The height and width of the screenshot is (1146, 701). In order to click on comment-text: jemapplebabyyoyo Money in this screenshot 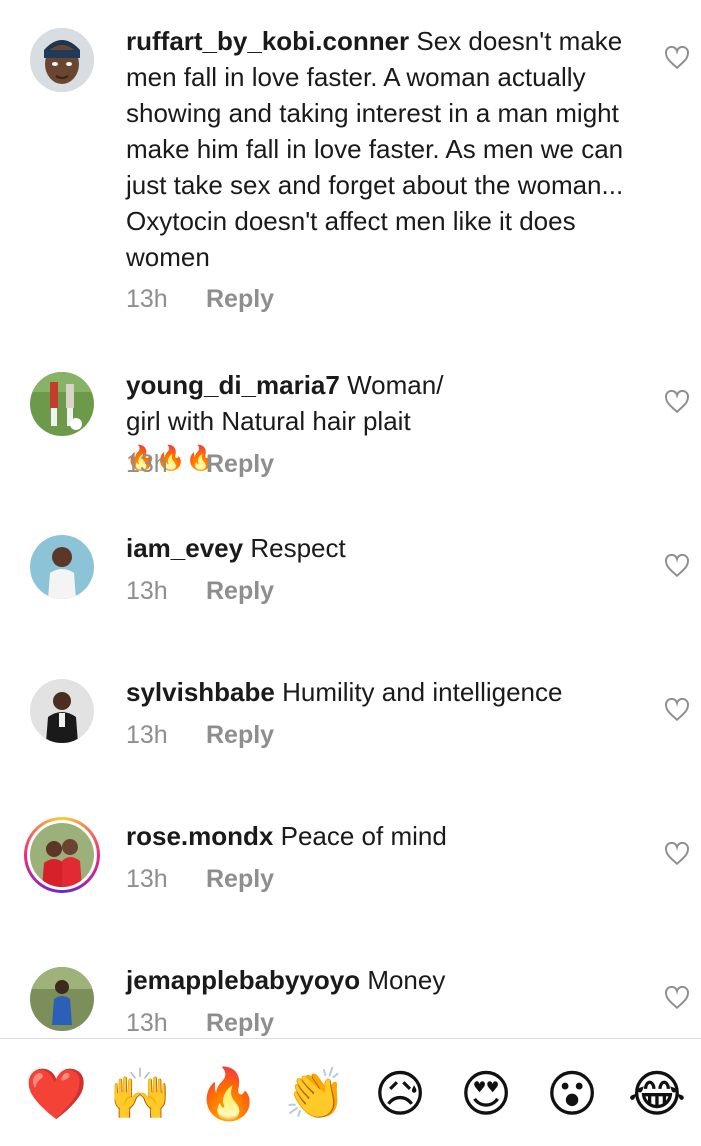, I will do `click(381, 980)`.